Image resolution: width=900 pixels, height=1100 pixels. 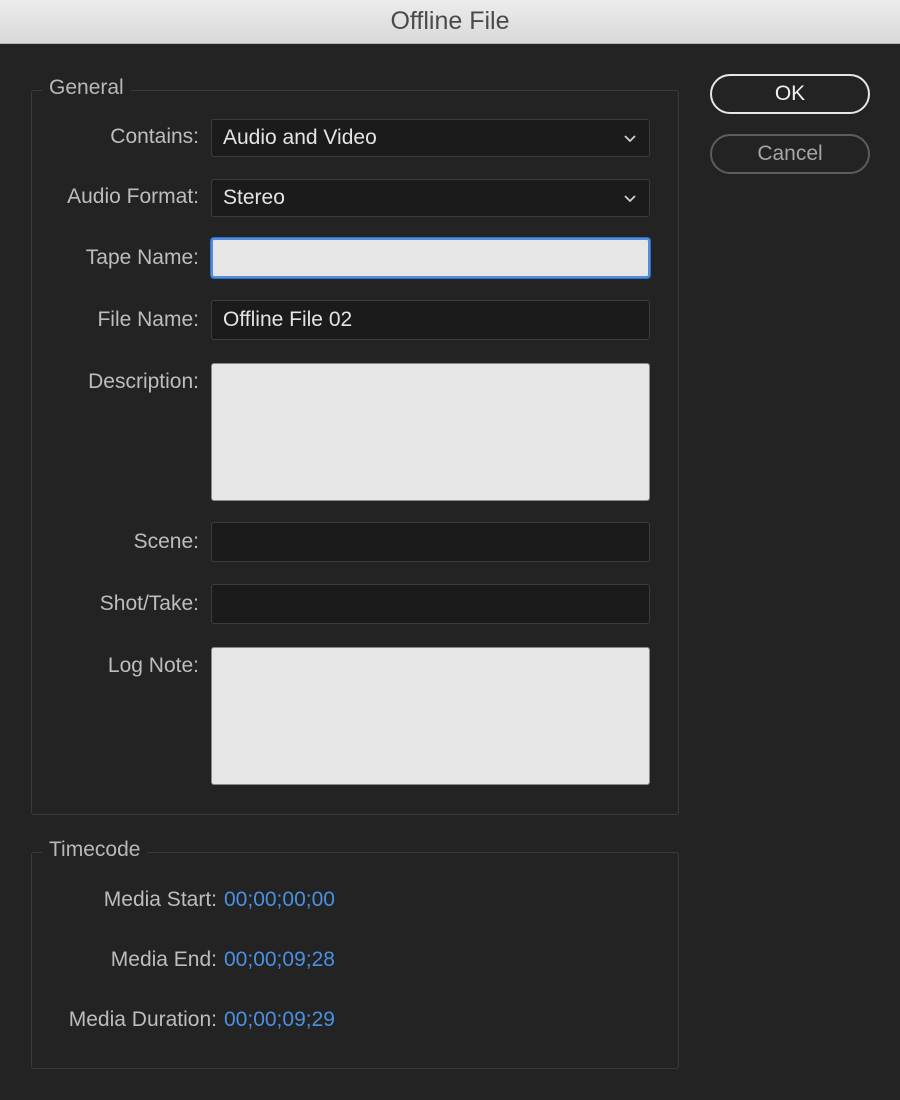 I want to click on cancel-button: Cancel, so click(x=790, y=154).